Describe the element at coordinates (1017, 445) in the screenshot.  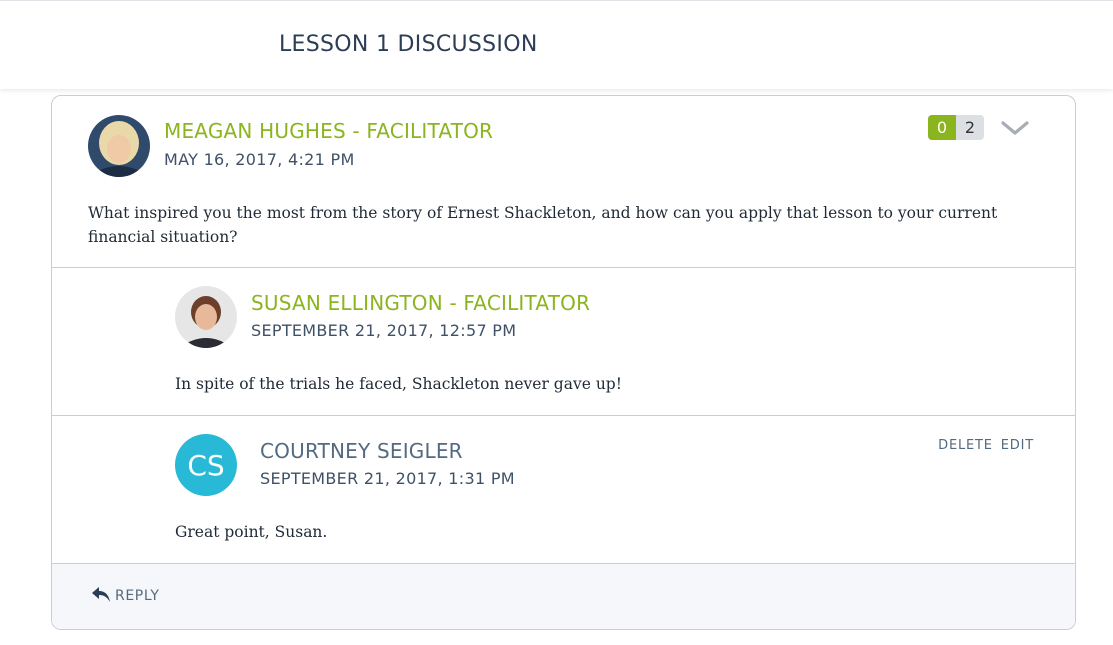
I see `edit-button: EDIT` at that location.